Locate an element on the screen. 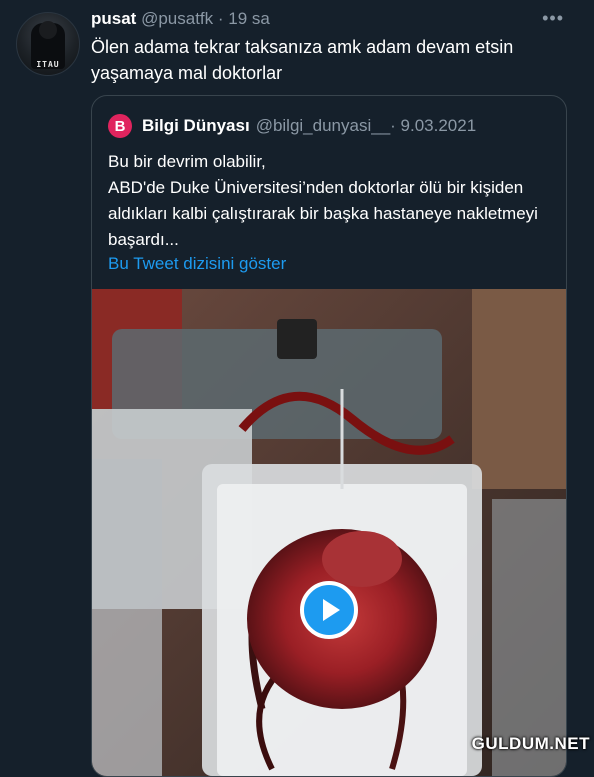  quoted-user-name: Bilgi Dünyası is located at coordinates (196, 125).